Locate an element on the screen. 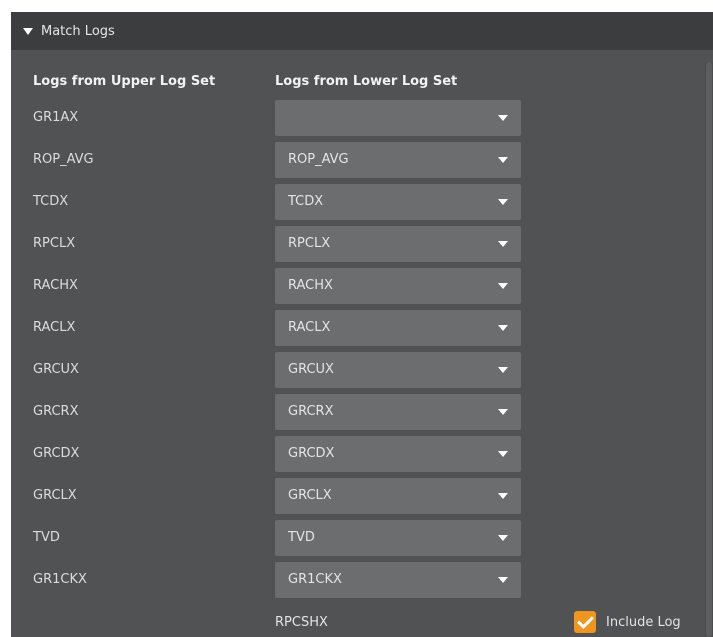 The image size is (713, 637). lower-log-selected-value: ROP_AVG is located at coordinates (318, 159).